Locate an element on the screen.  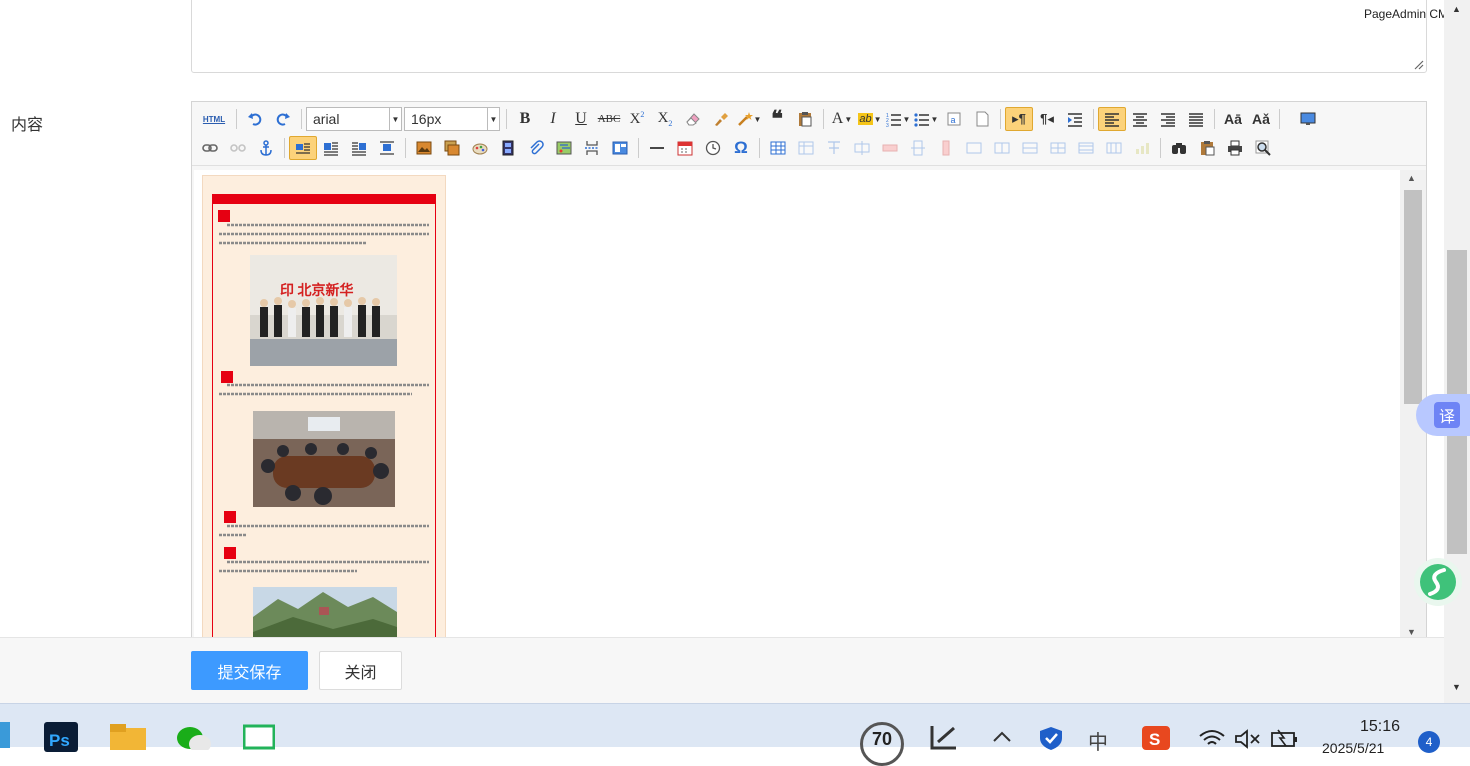
submit-save-button: 提交保存 is located at coordinates (249, 670).